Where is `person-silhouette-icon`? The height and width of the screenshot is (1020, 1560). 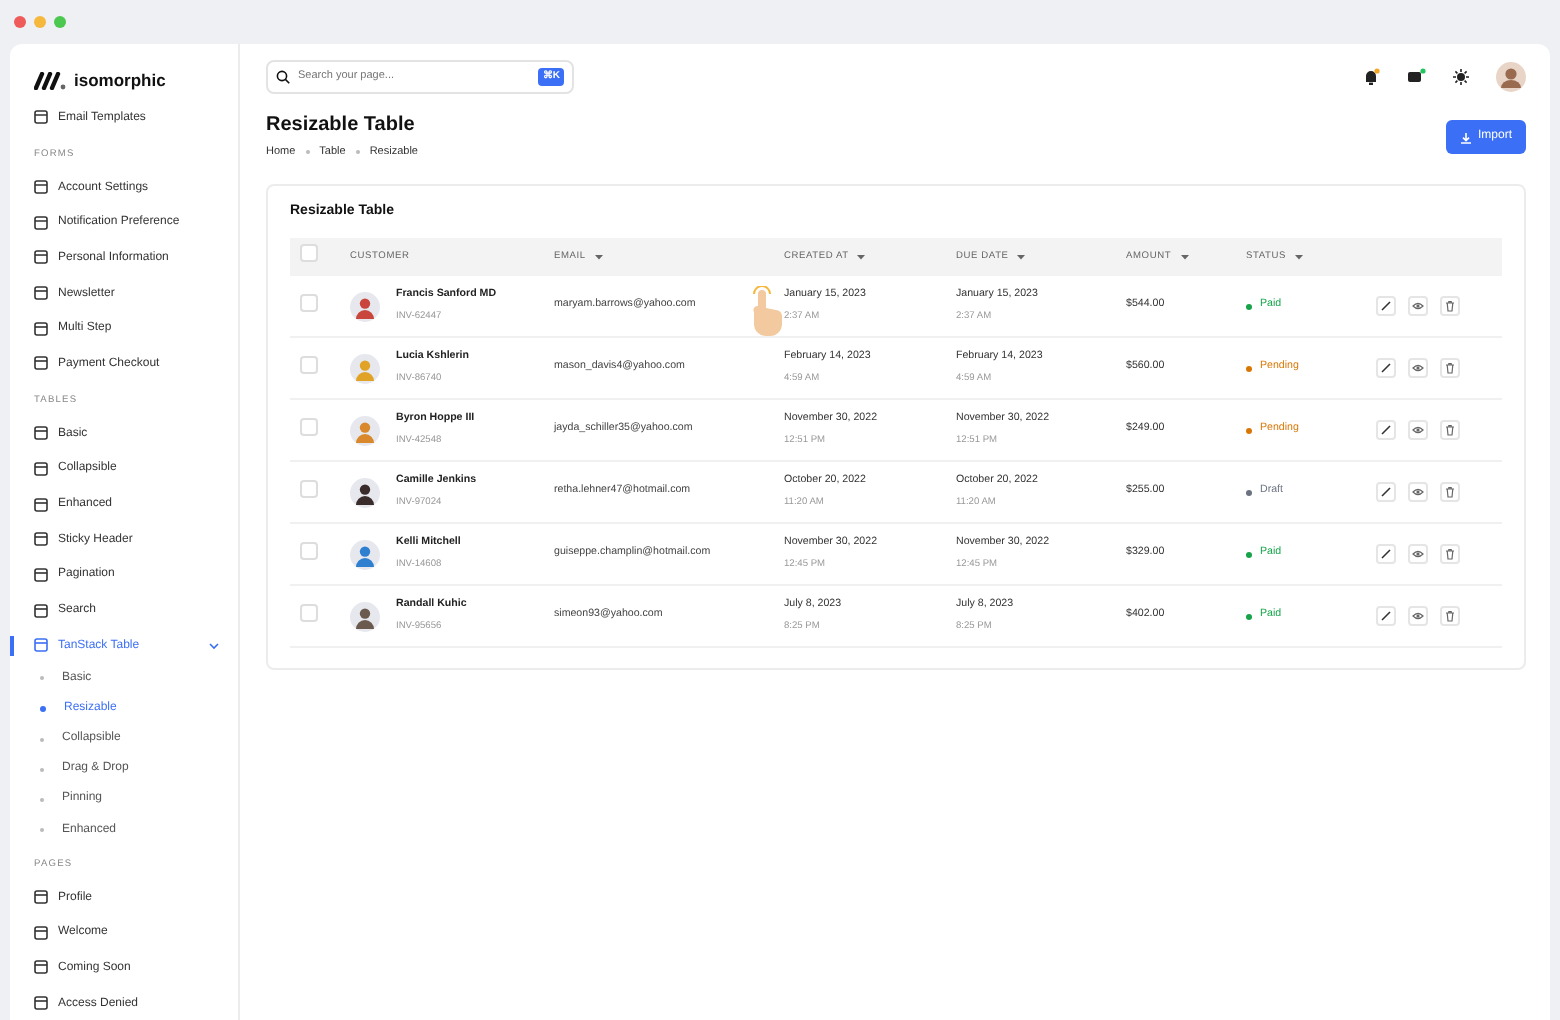 person-silhouette-icon is located at coordinates (1511, 77).